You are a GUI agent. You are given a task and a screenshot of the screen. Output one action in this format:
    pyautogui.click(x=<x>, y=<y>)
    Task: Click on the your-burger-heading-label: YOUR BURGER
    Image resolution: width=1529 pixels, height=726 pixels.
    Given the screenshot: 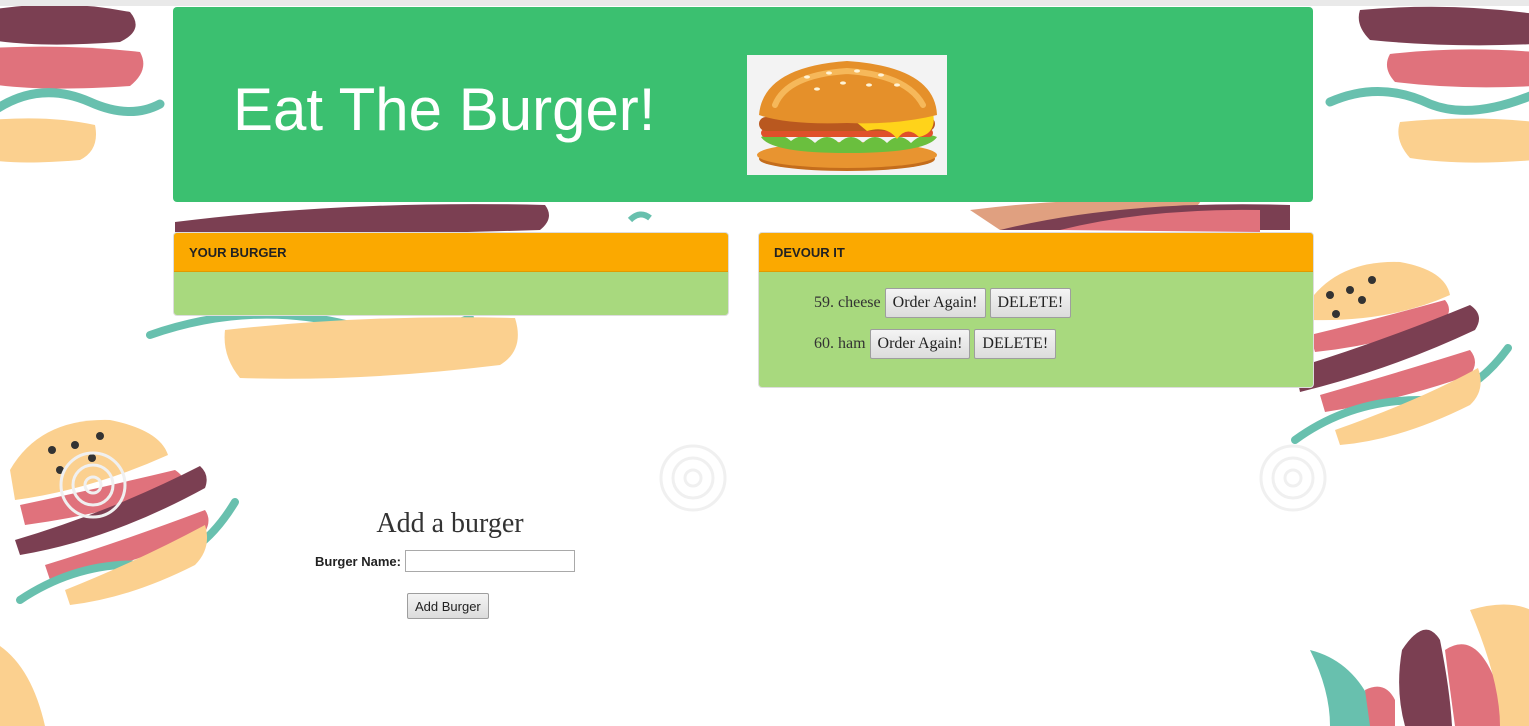 What is the action you would take?
    pyautogui.click(x=238, y=252)
    